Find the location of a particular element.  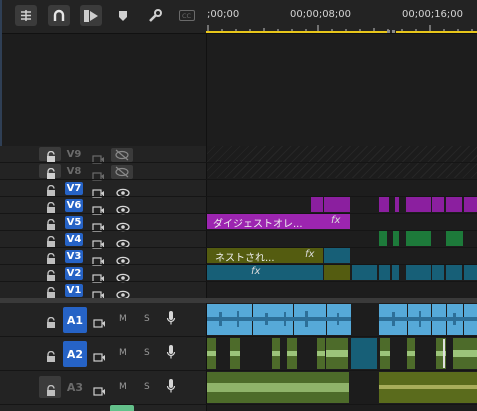

timecode-label: 00;00;16;00 is located at coordinates (433, 14).